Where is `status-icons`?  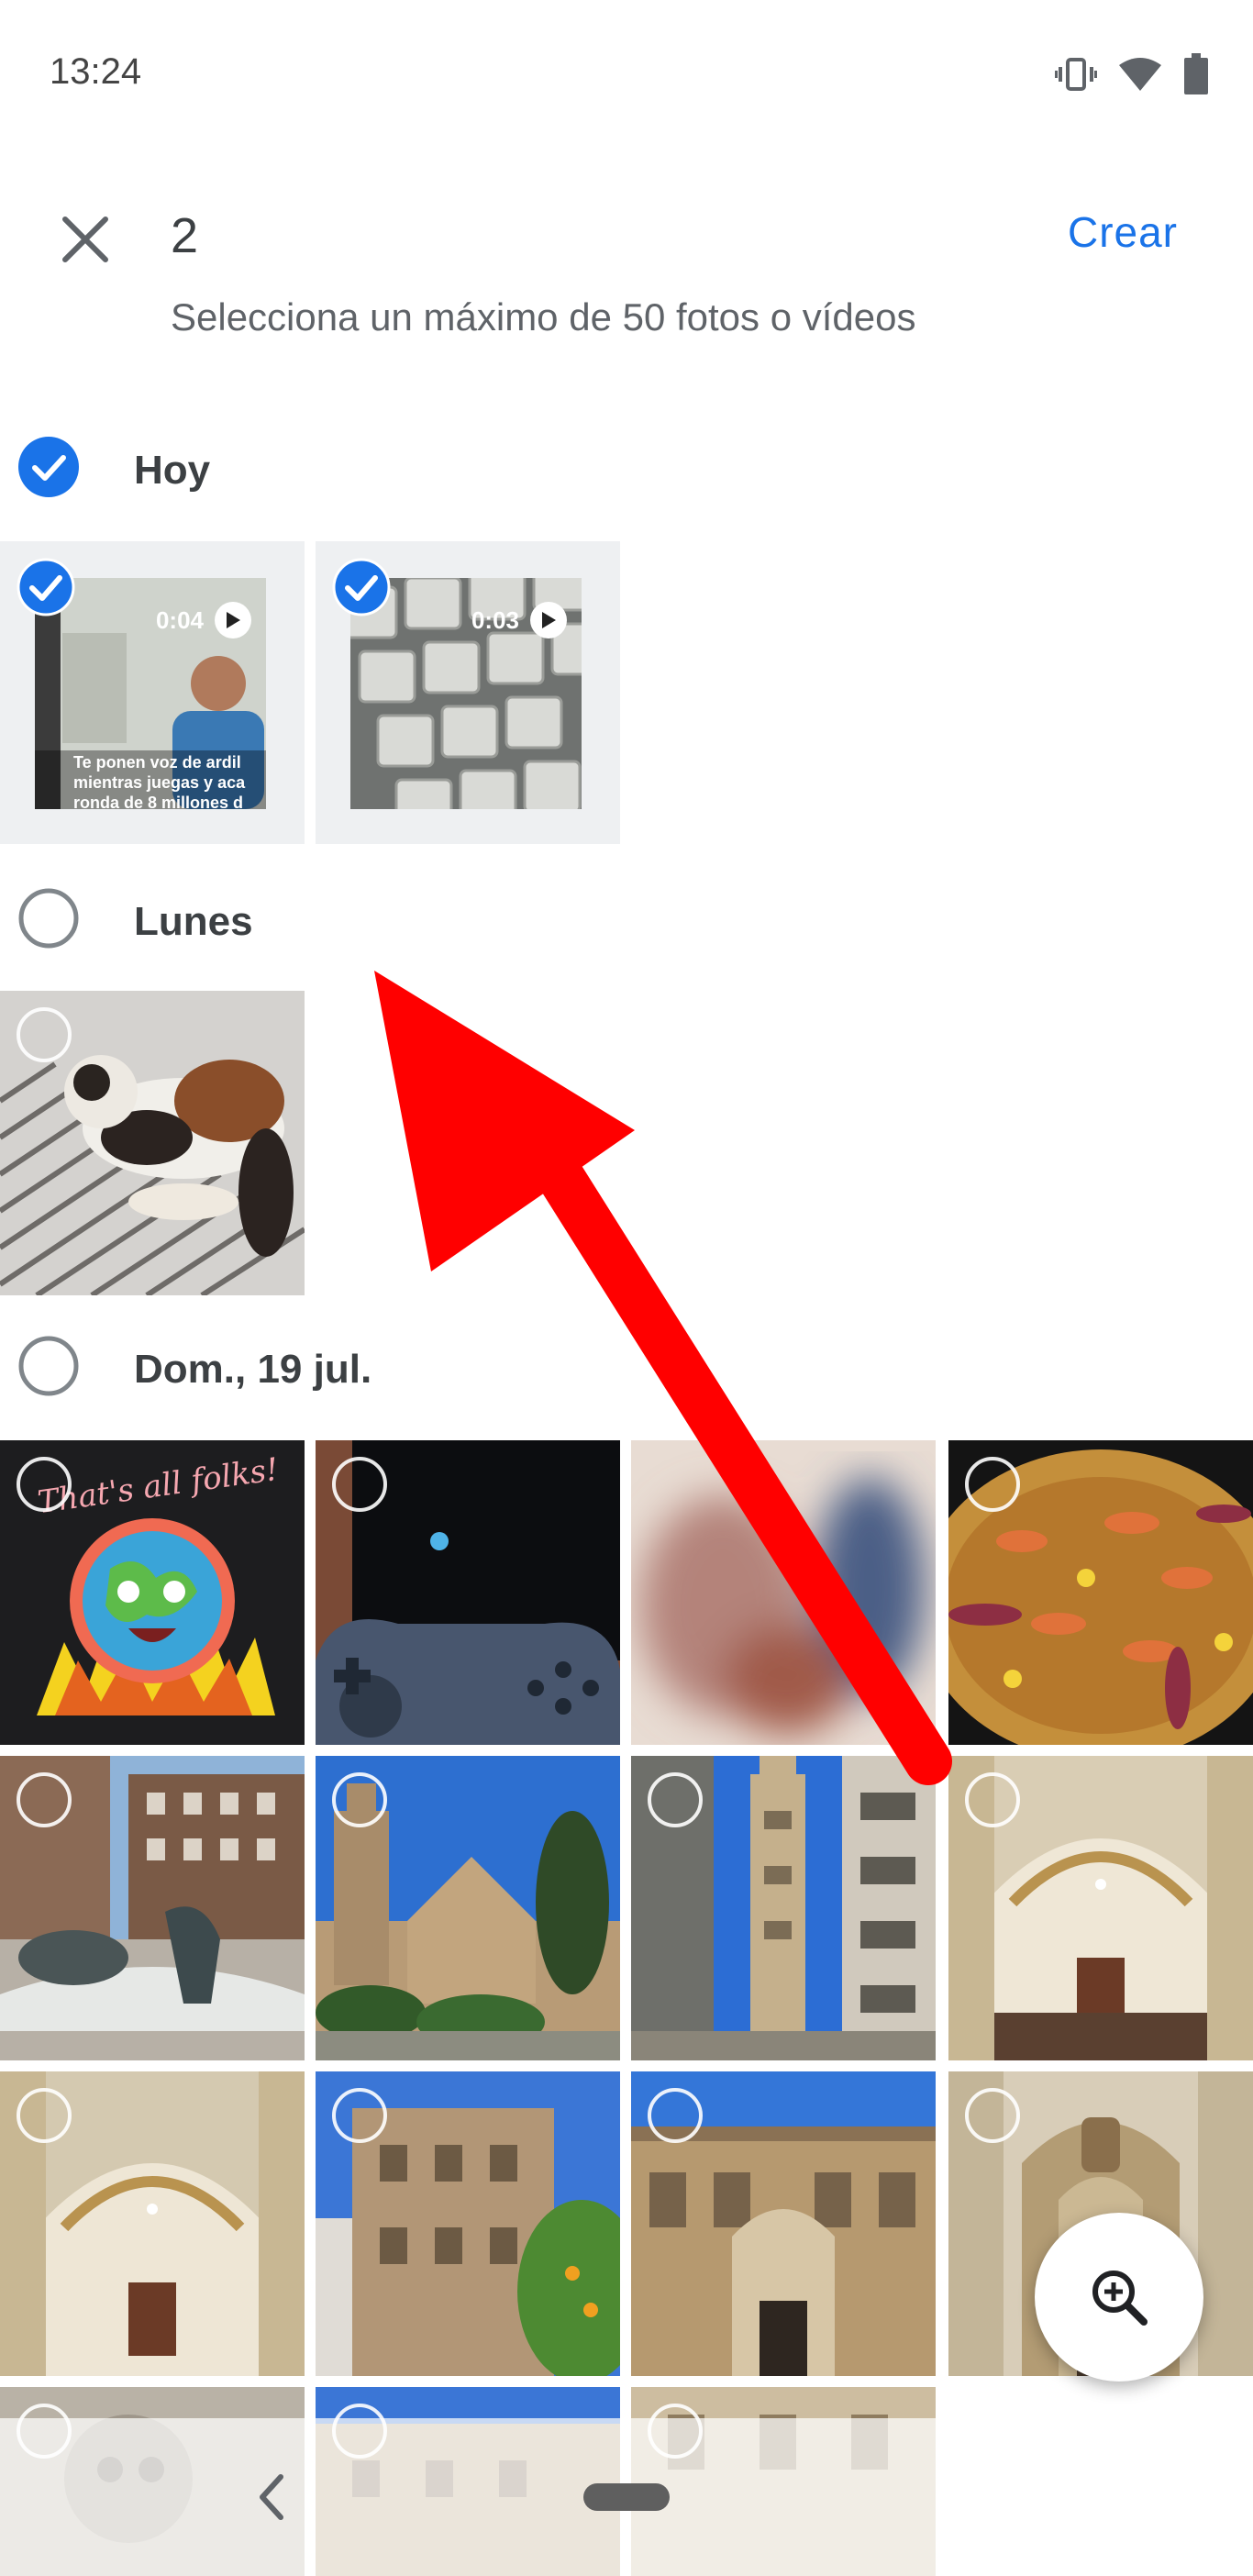 status-icons is located at coordinates (1132, 74).